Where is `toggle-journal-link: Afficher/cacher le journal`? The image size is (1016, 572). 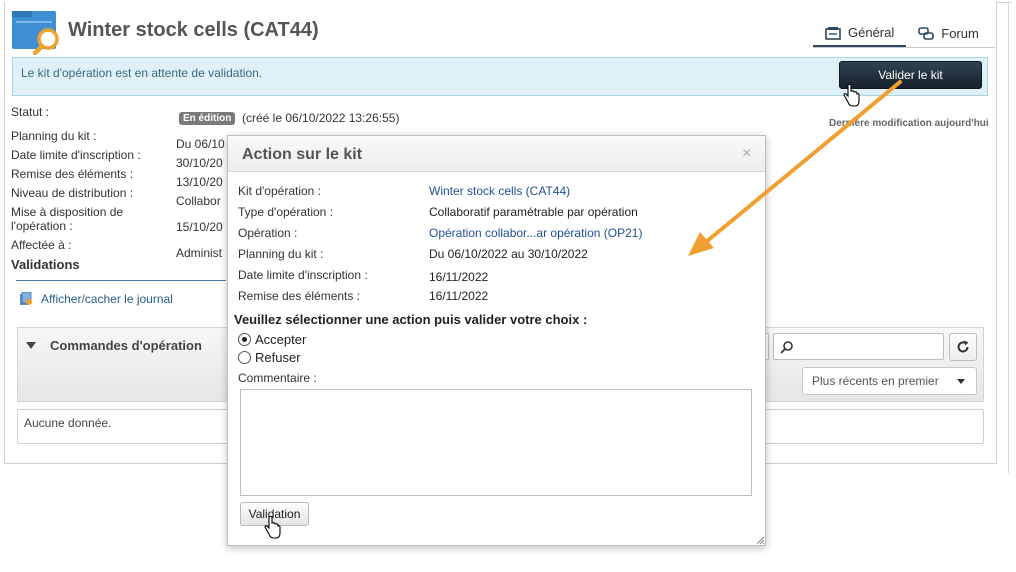 toggle-journal-link: Afficher/cacher le journal is located at coordinates (96, 299).